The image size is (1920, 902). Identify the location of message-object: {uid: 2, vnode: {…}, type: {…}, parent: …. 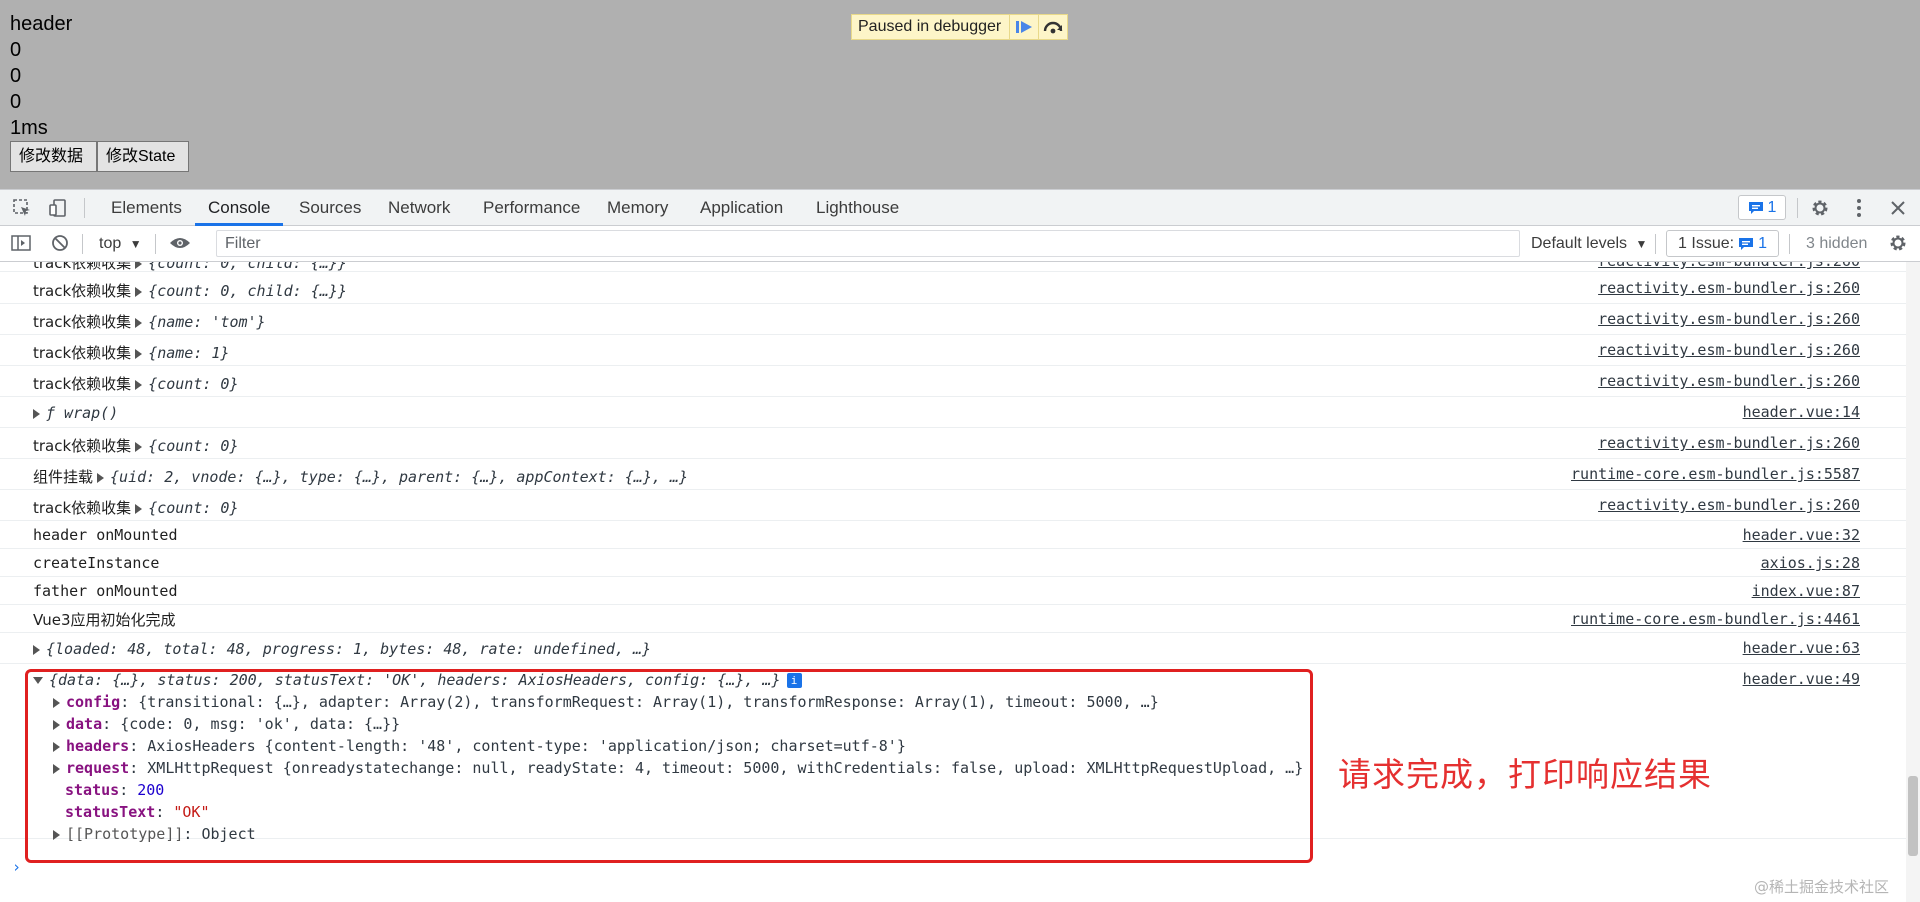
(399, 477).